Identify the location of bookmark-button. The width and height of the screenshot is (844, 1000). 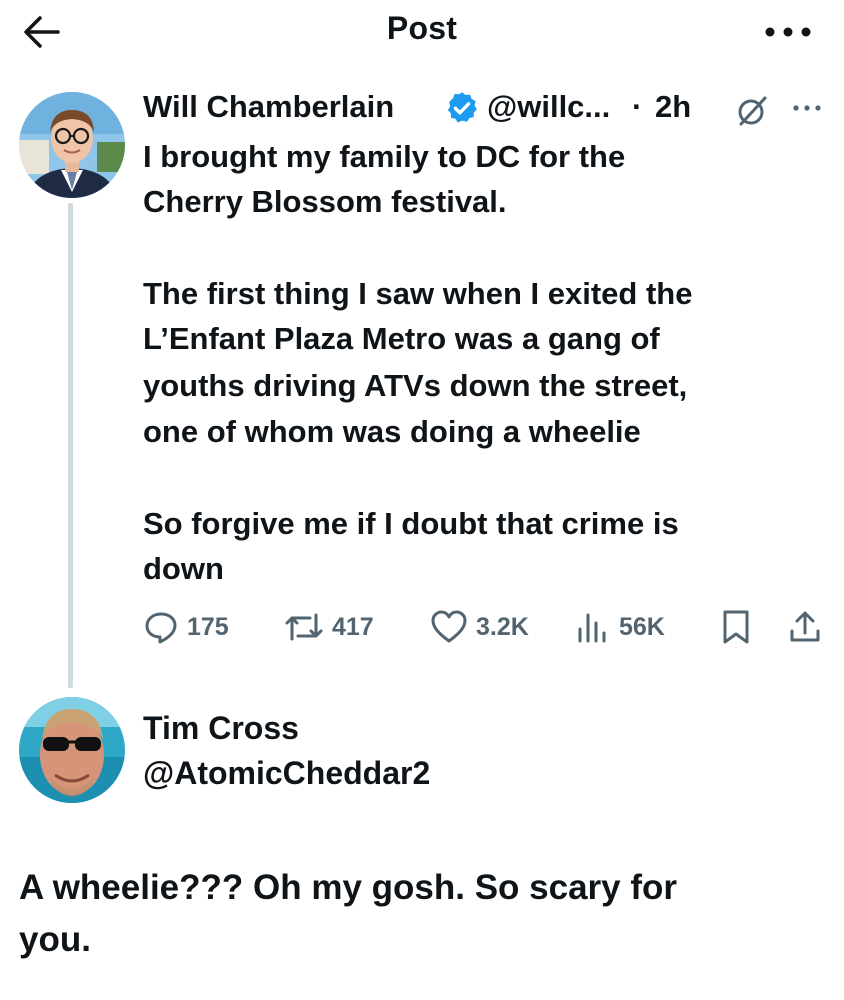
(740, 627).